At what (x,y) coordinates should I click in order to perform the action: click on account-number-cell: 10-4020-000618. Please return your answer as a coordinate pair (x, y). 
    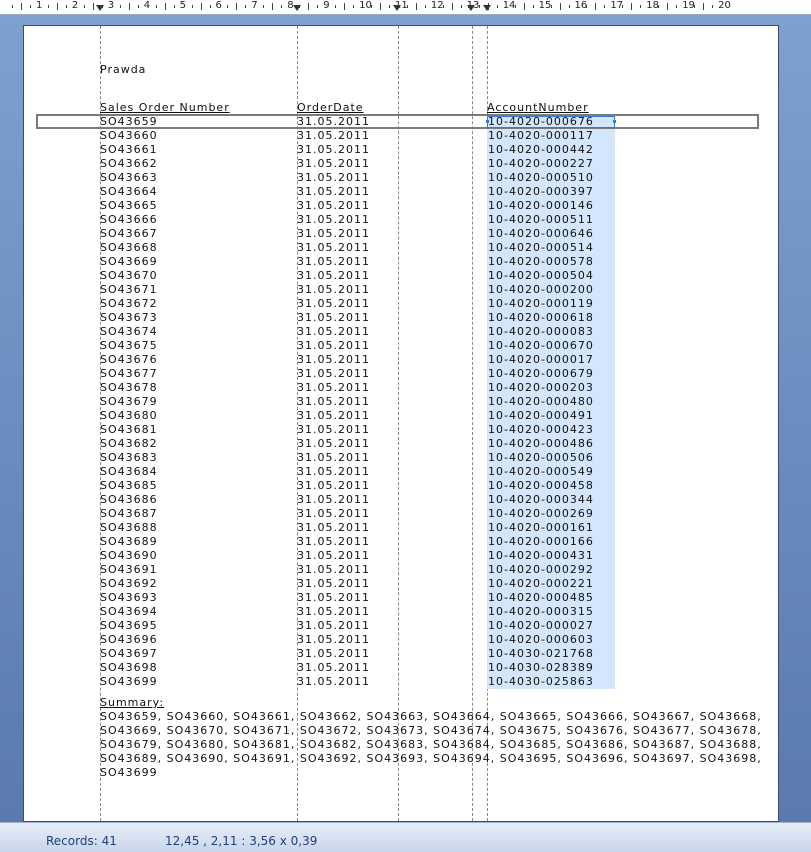
    Looking at the image, I should click on (551, 318).